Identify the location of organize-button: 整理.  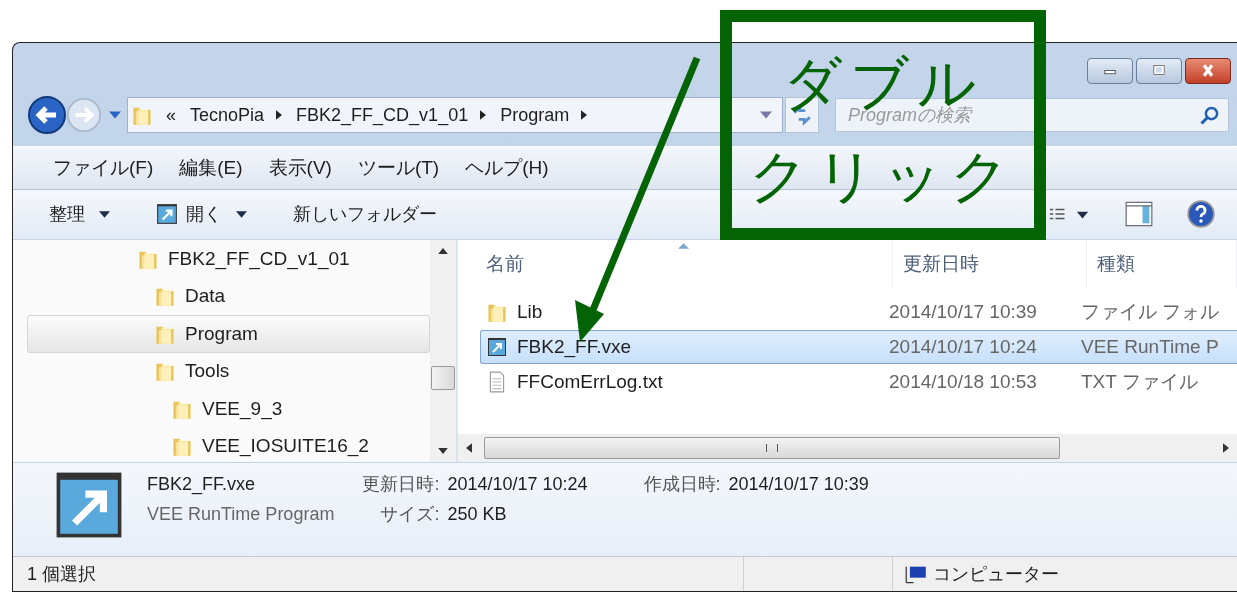
(79, 214).